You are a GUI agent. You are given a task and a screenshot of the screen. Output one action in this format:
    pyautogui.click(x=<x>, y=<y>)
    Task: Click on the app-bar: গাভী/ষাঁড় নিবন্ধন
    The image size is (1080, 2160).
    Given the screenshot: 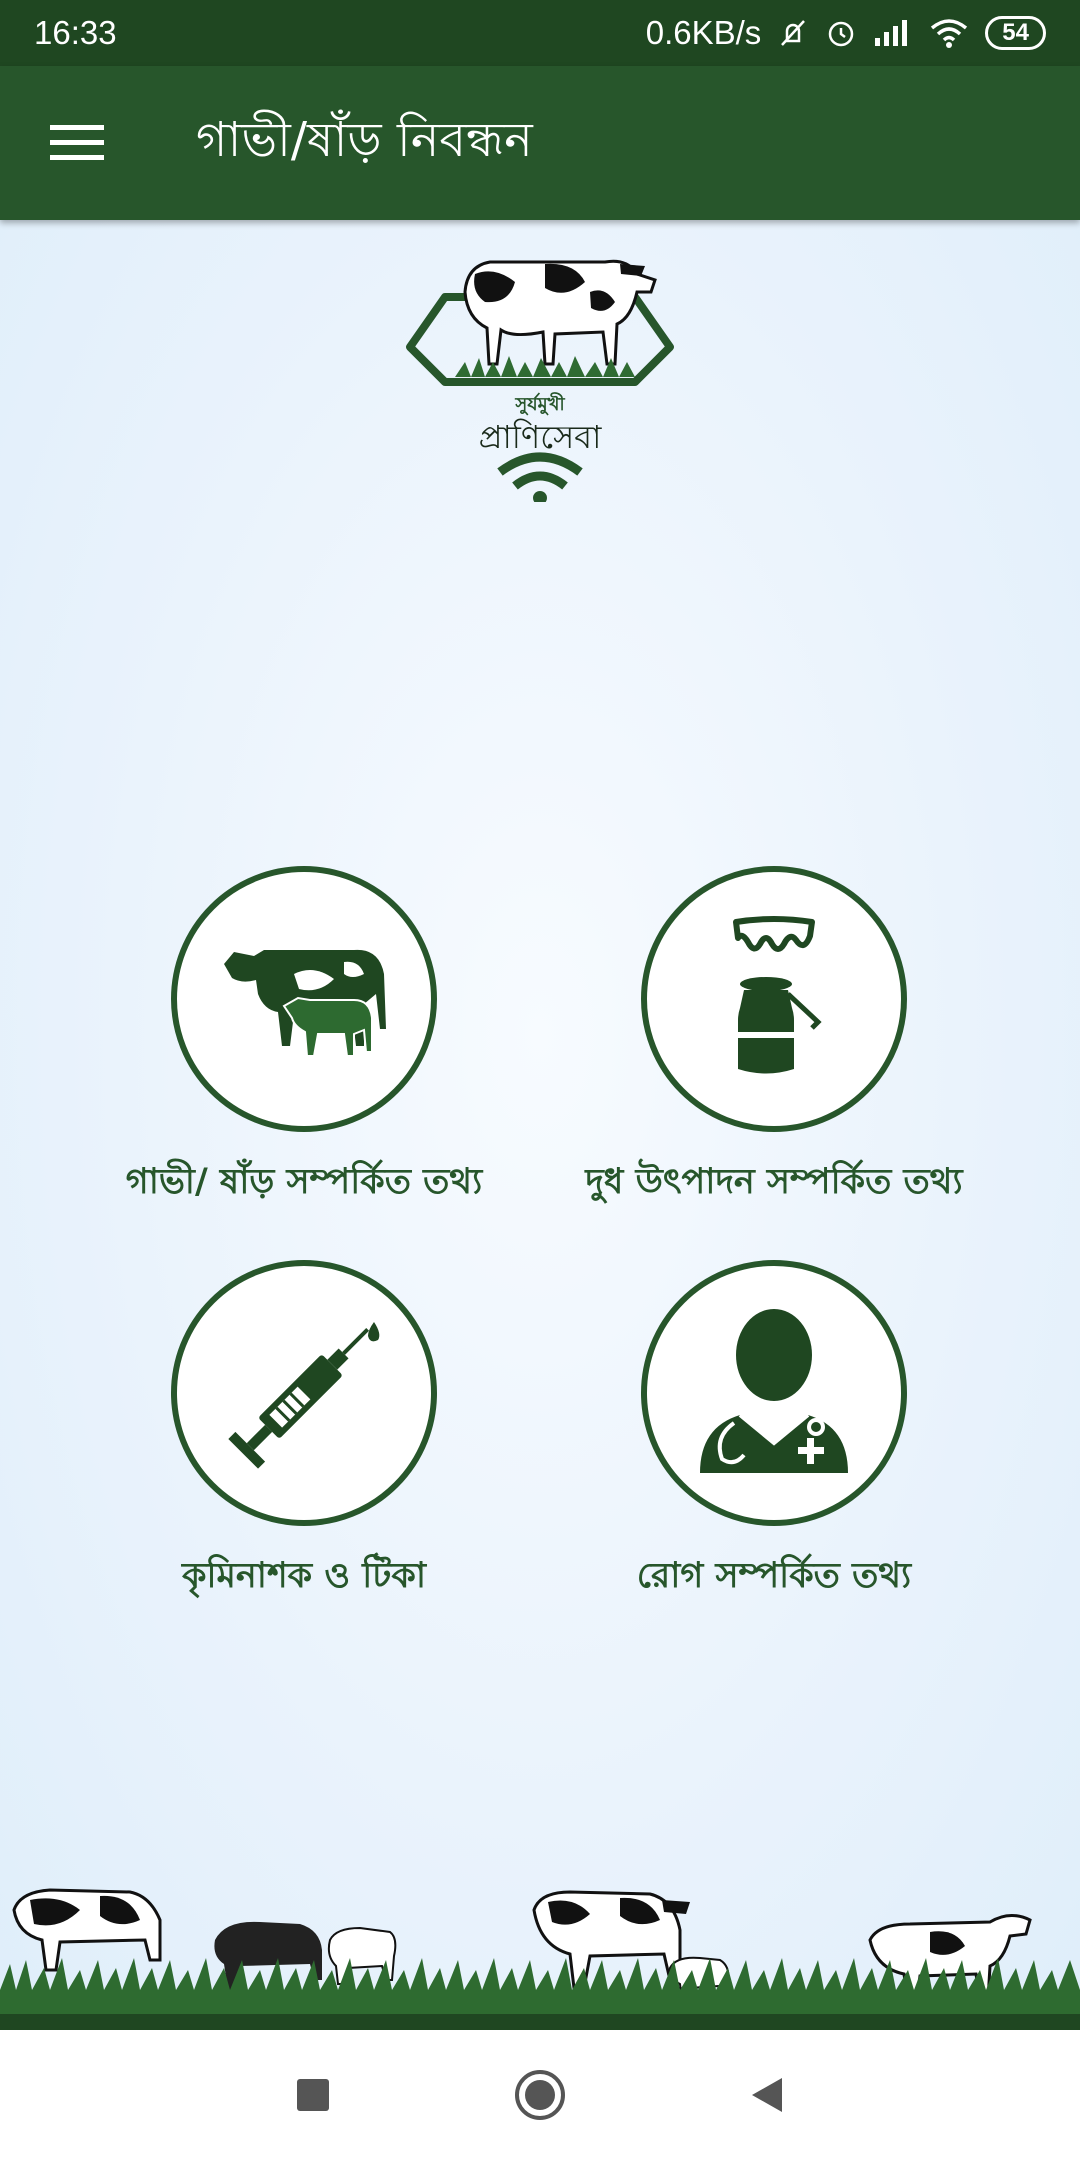 What is the action you would take?
    pyautogui.click(x=540, y=143)
    